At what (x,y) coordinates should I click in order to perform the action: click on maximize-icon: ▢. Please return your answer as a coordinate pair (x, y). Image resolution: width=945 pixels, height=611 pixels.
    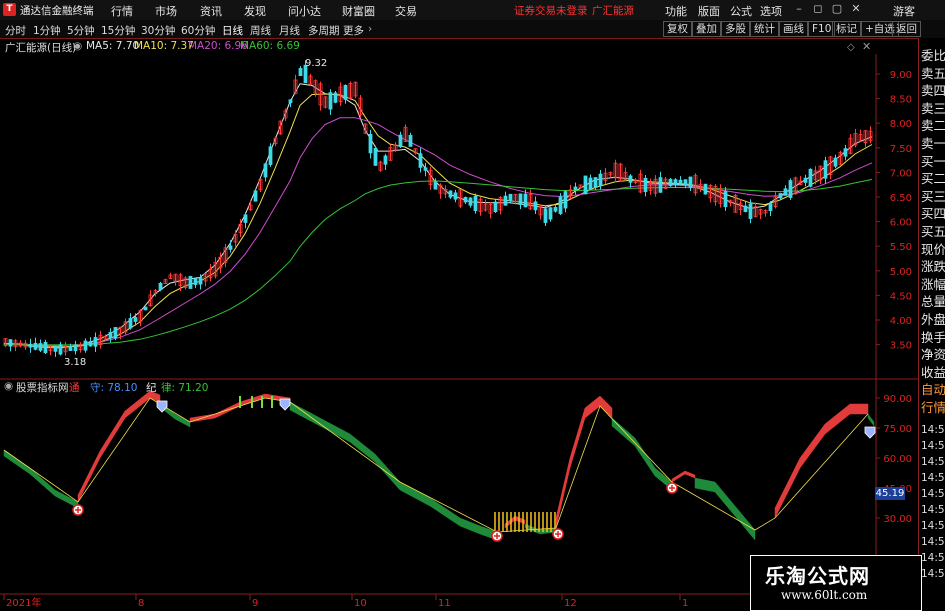
    Looking at the image, I should click on (837, 9).